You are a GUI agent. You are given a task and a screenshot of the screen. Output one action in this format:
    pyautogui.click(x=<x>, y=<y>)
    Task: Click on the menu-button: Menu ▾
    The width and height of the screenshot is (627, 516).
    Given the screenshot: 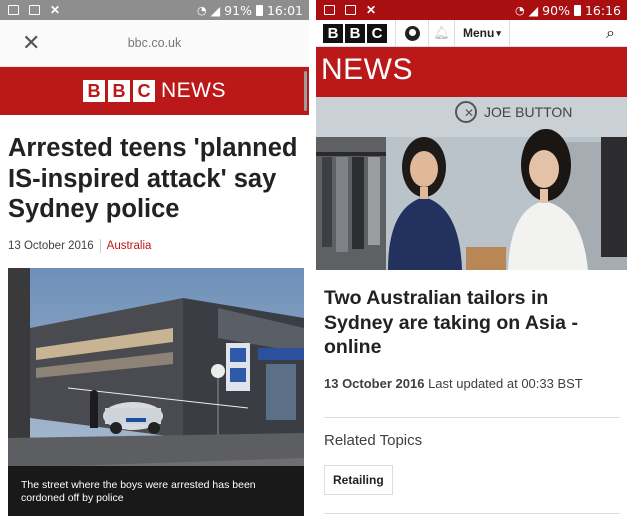 What is the action you would take?
    pyautogui.click(x=482, y=33)
    